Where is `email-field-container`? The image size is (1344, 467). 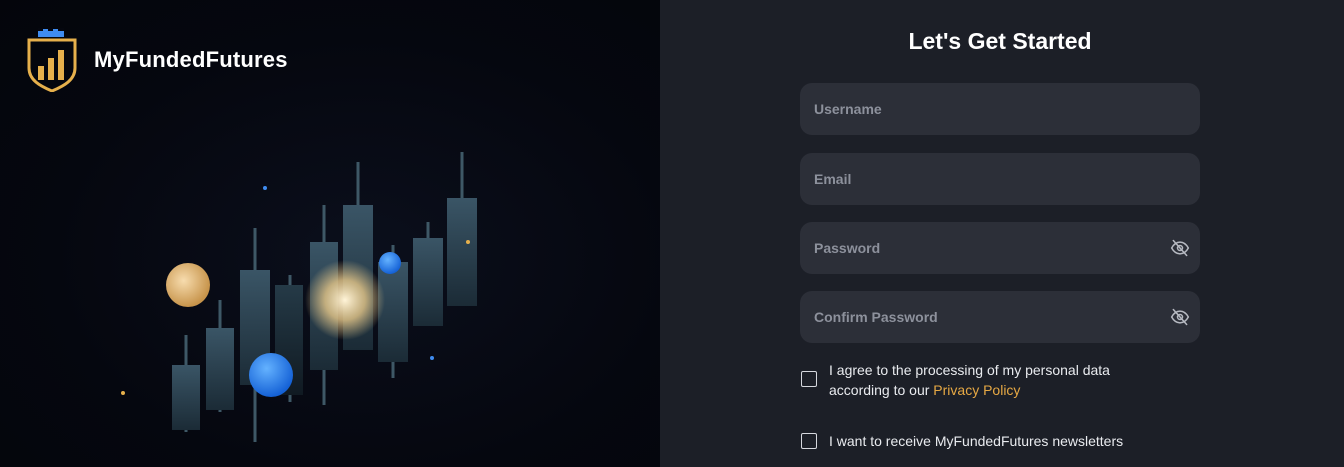
email-field-container is located at coordinates (1000, 179).